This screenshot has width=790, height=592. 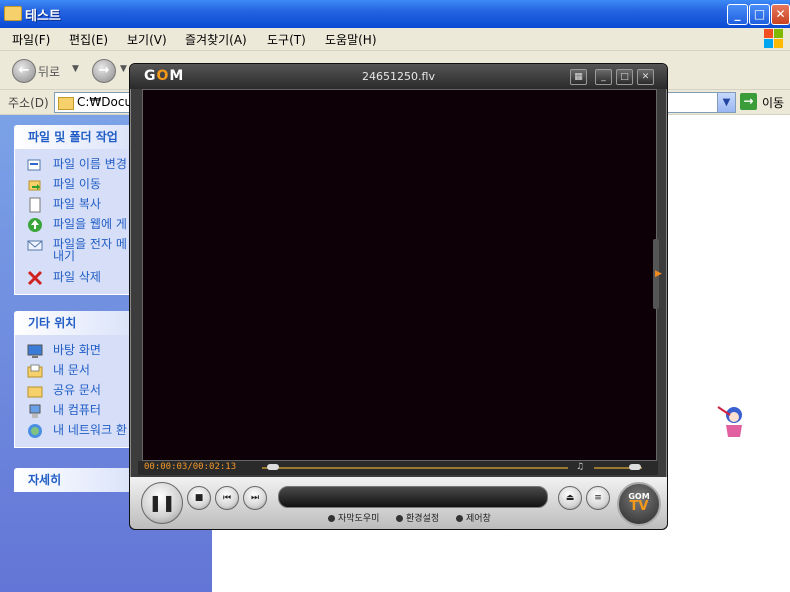 What do you see at coordinates (66, 103) in the screenshot?
I see `address-folder-icon` at bounding box center [66, 103].